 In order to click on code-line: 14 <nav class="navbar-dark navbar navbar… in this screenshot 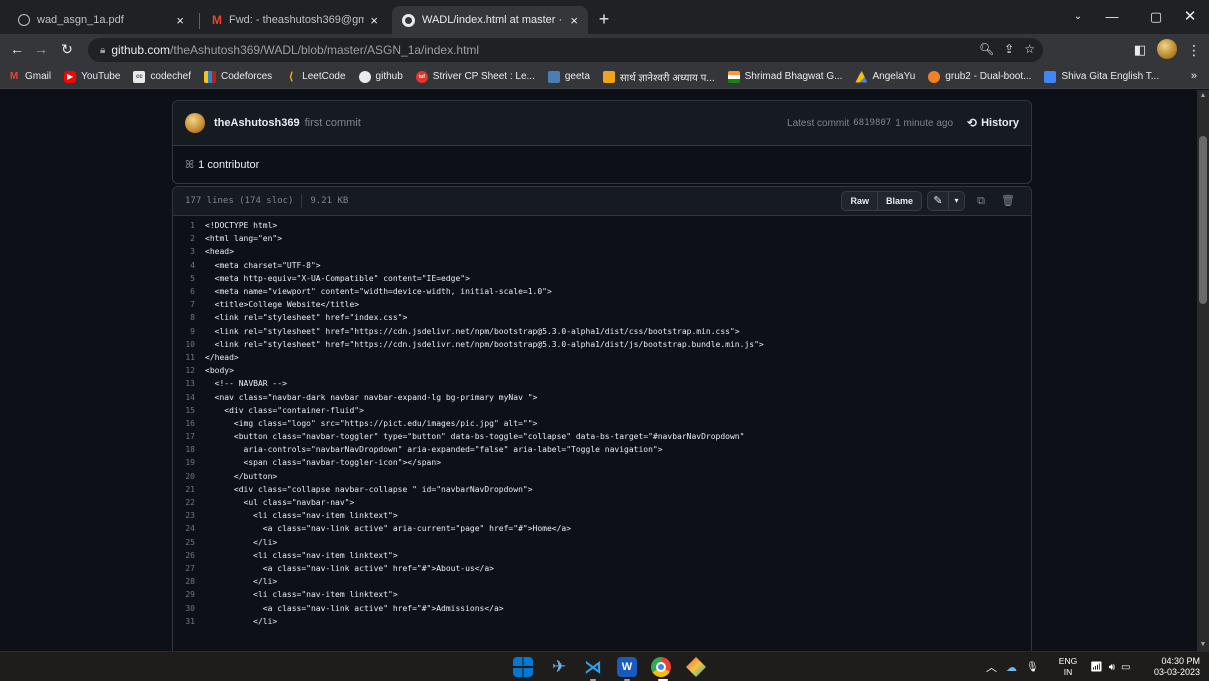, I will do `click(602, 396)`.